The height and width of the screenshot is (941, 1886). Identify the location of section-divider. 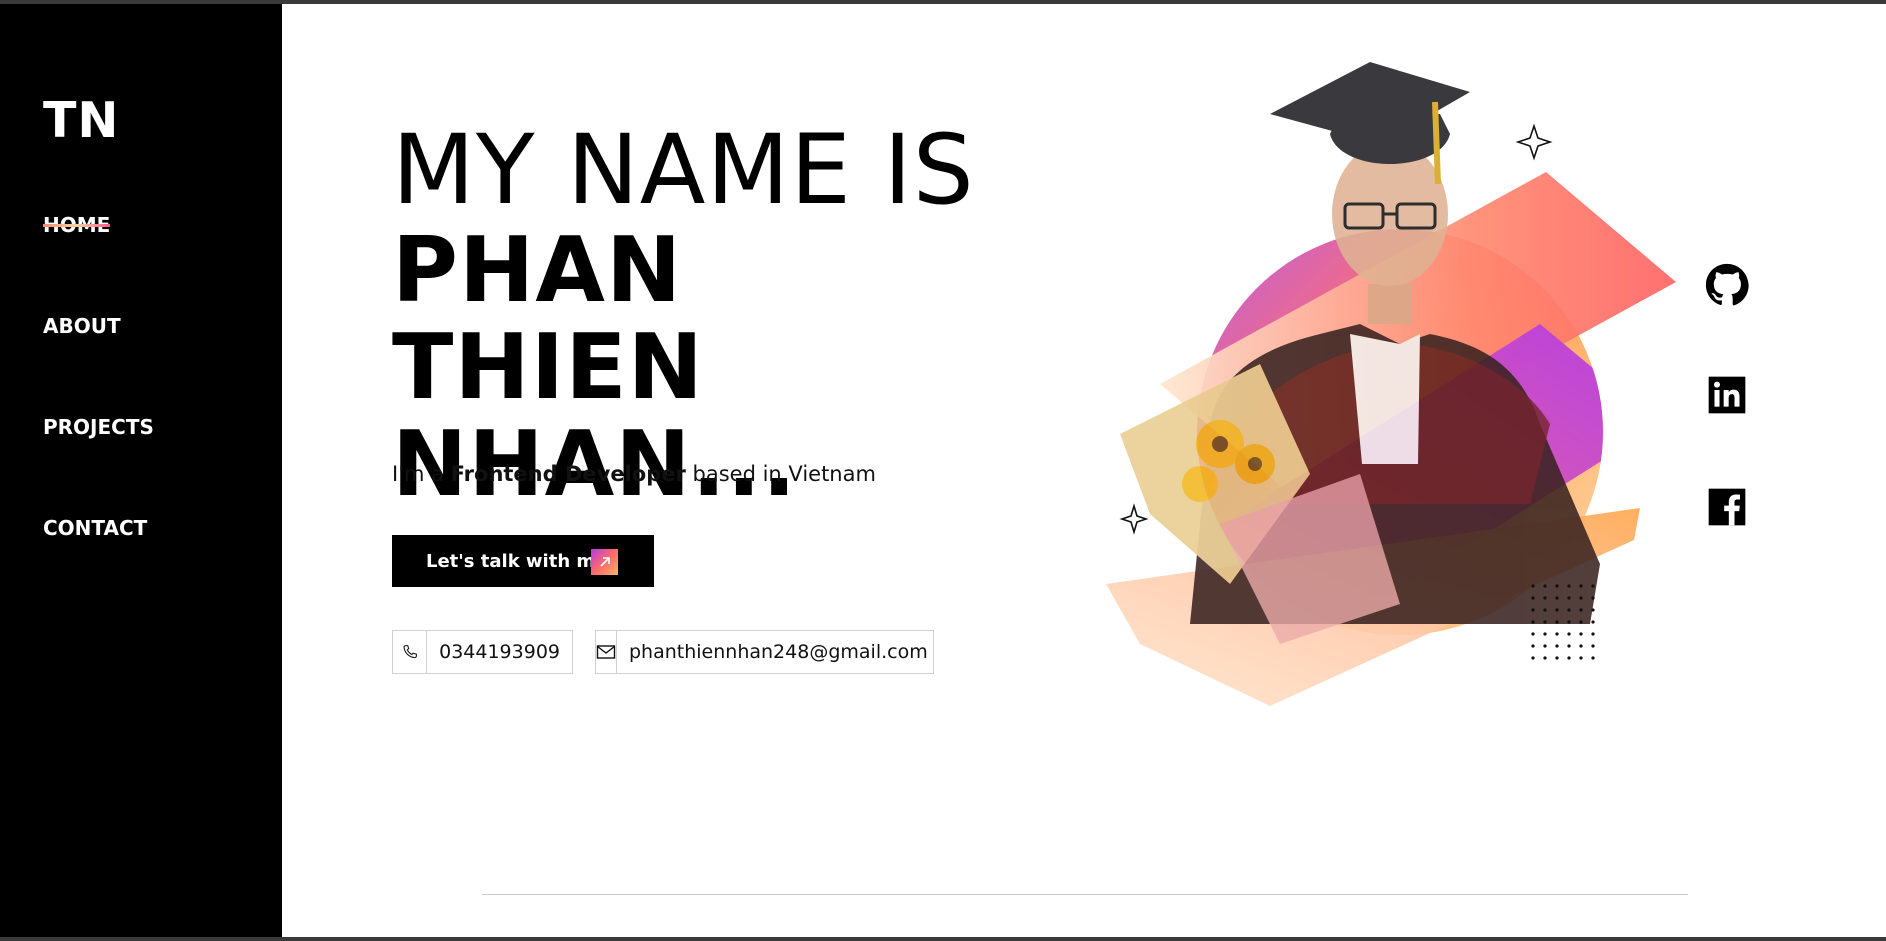
(1085, 894).